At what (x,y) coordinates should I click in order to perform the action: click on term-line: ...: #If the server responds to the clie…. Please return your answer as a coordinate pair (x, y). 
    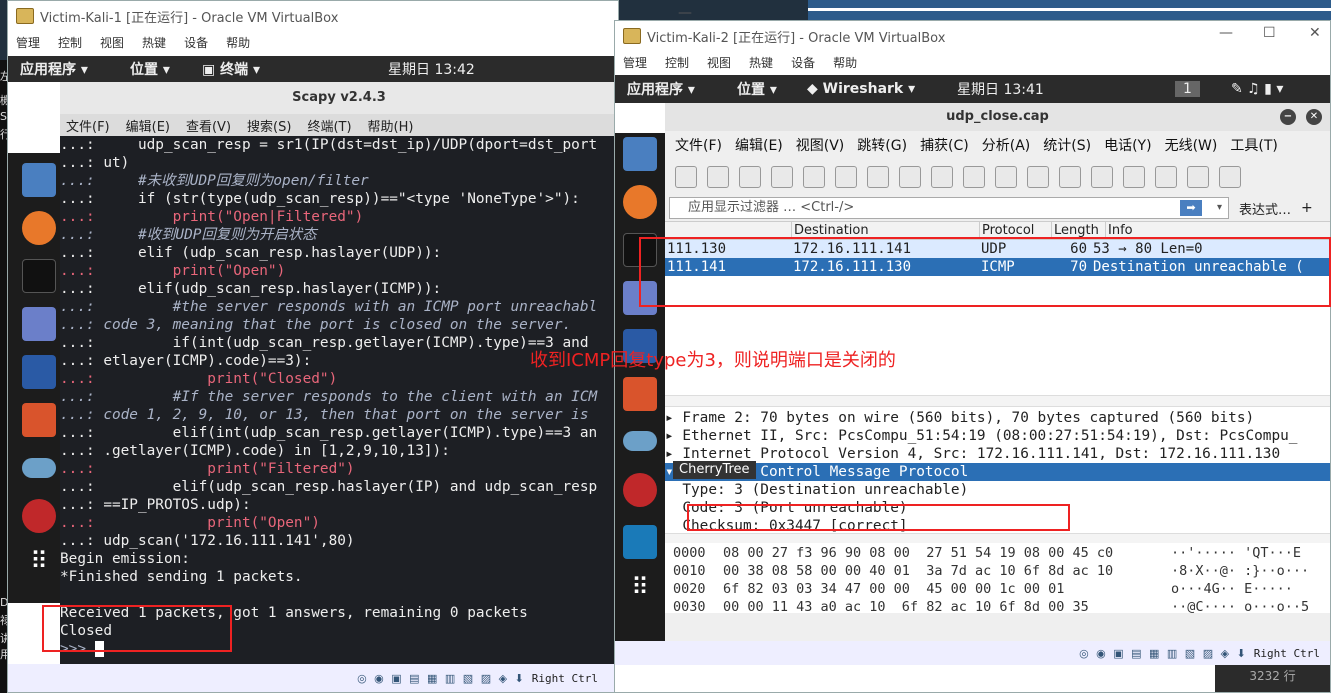
    Looking at the image, I should click on (329, 397).